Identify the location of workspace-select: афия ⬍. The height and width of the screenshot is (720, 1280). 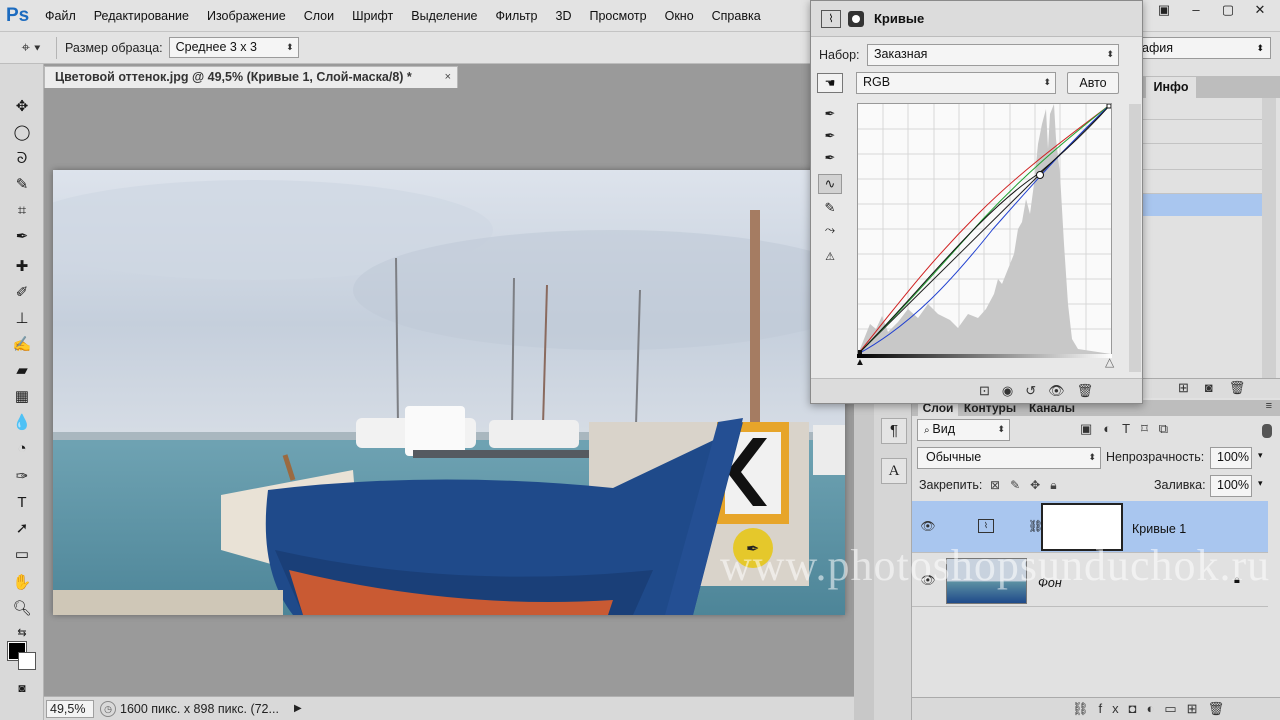
(1200, 48).